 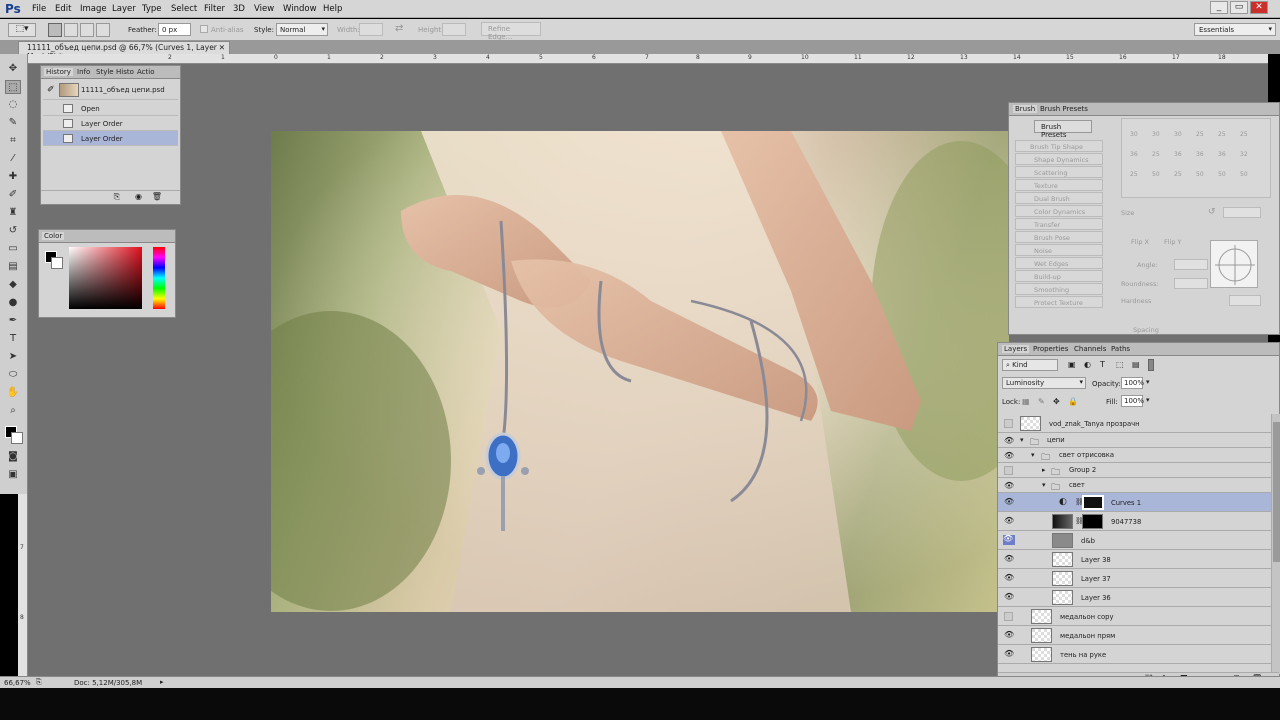 What do you see at coordinates (1134, 616) in the screenshot?
I see `layer-row: медальон copy` at bounding box center [1134, 616].